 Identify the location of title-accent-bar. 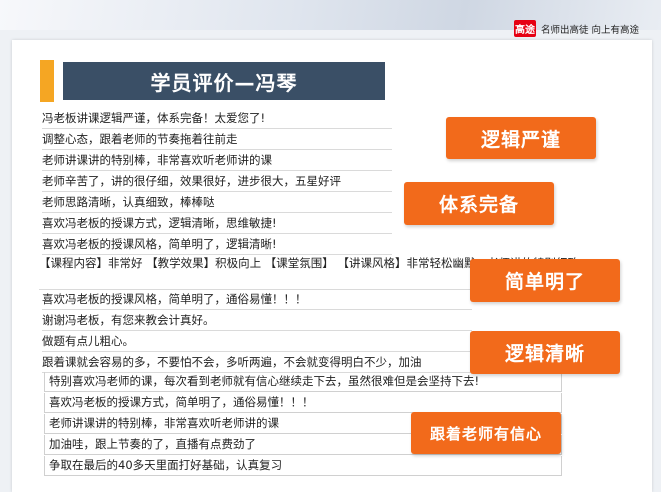
(47, 81).